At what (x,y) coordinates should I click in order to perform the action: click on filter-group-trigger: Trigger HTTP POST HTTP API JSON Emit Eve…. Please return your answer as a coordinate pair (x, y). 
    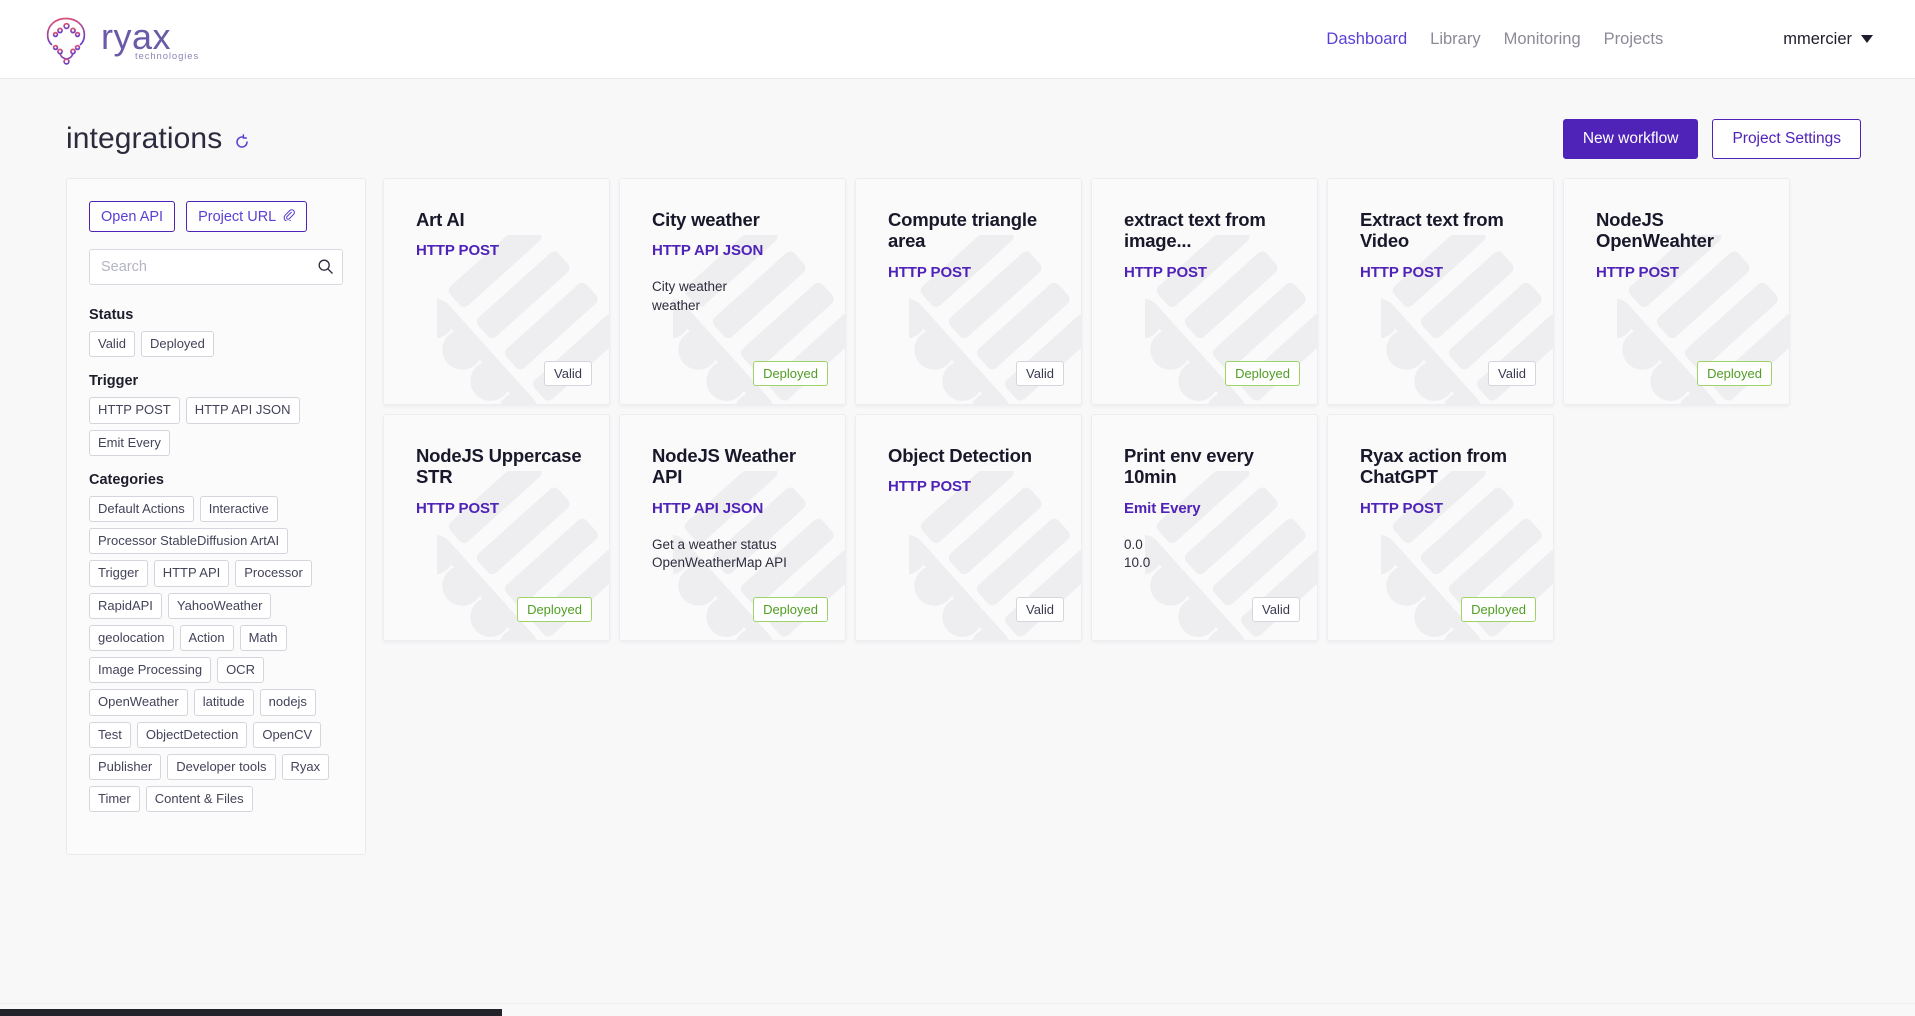
    Looking at the image, I should click on (216, 414).